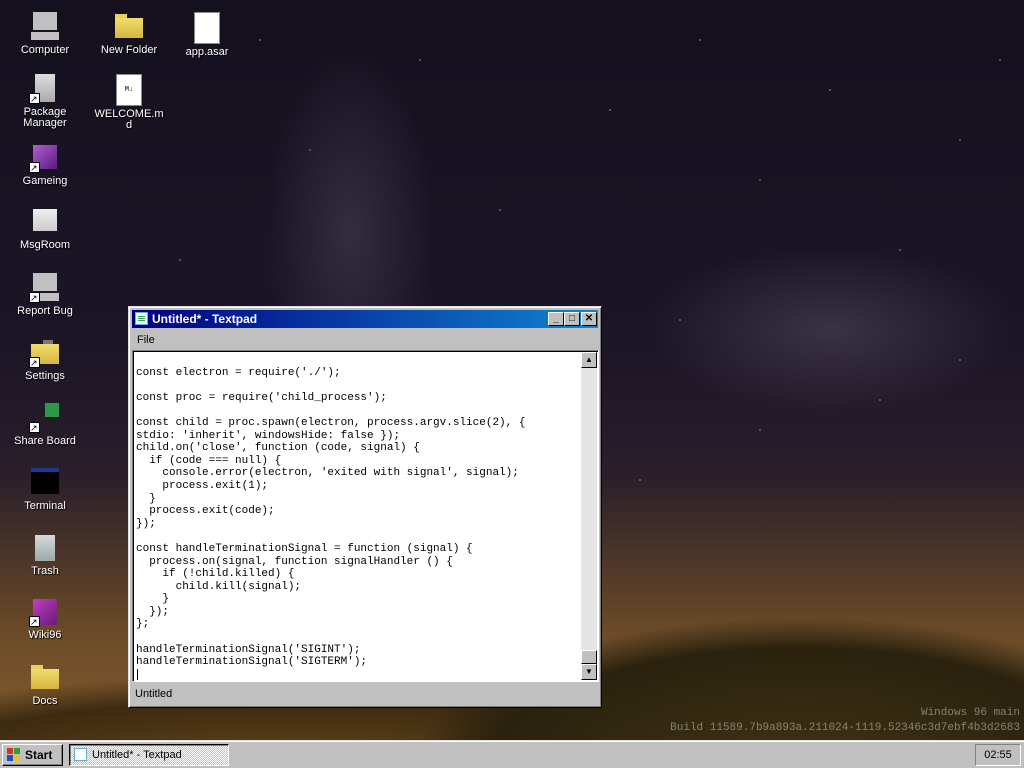 This screenshot has width=1024, height=768. I want to click on desktop-icon-label: WELCOME.md, so click(129, 119).